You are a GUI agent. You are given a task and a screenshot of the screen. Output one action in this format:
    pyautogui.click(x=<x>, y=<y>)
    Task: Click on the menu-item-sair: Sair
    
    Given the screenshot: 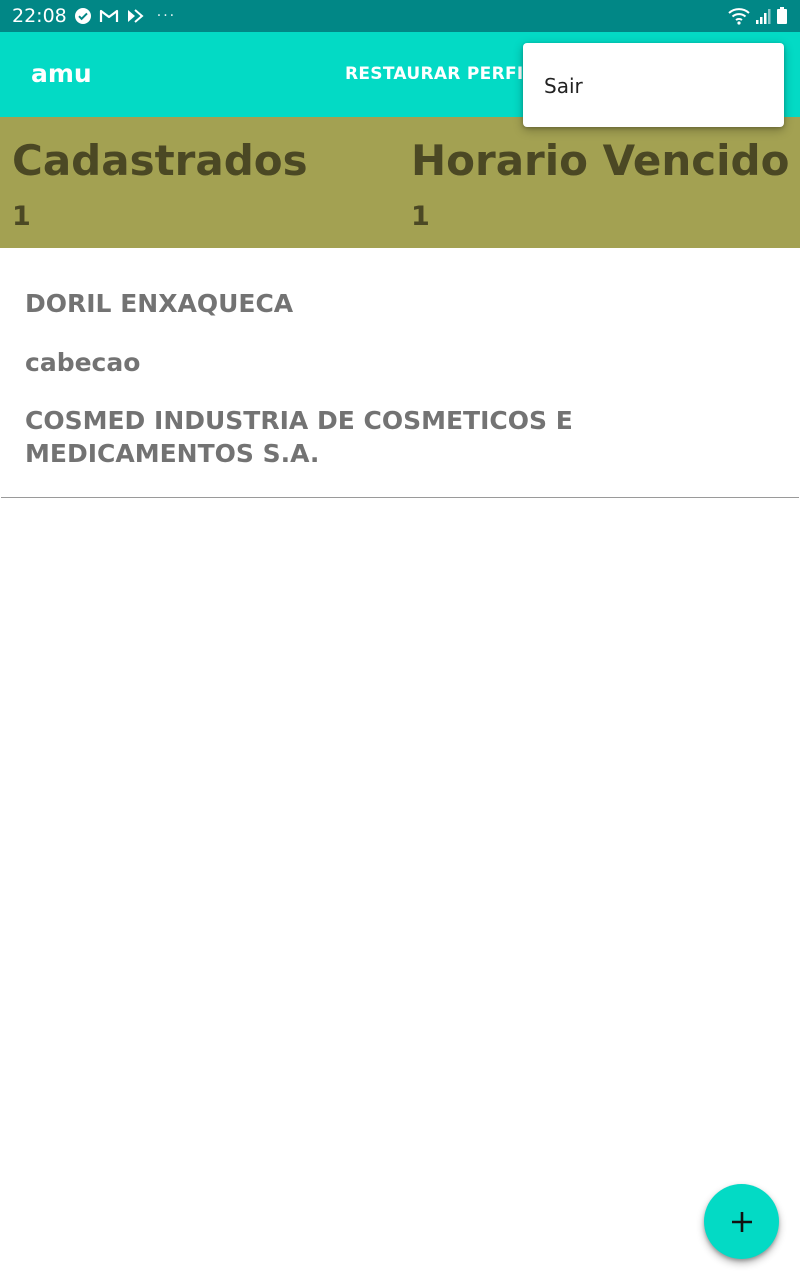 What is the action you would take?
    pyautogui.click(x=653, y=85)
    